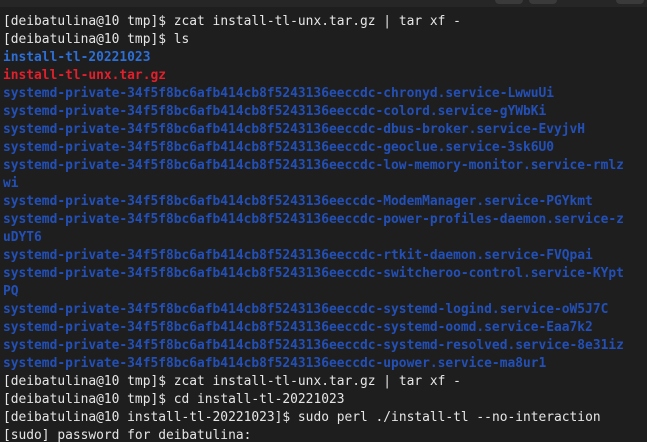 The width and height of the screenshot is (647, 442). Describe the element at coordinates (323, 184) in the screenshot. I see `terminal-line: wi` at that location.